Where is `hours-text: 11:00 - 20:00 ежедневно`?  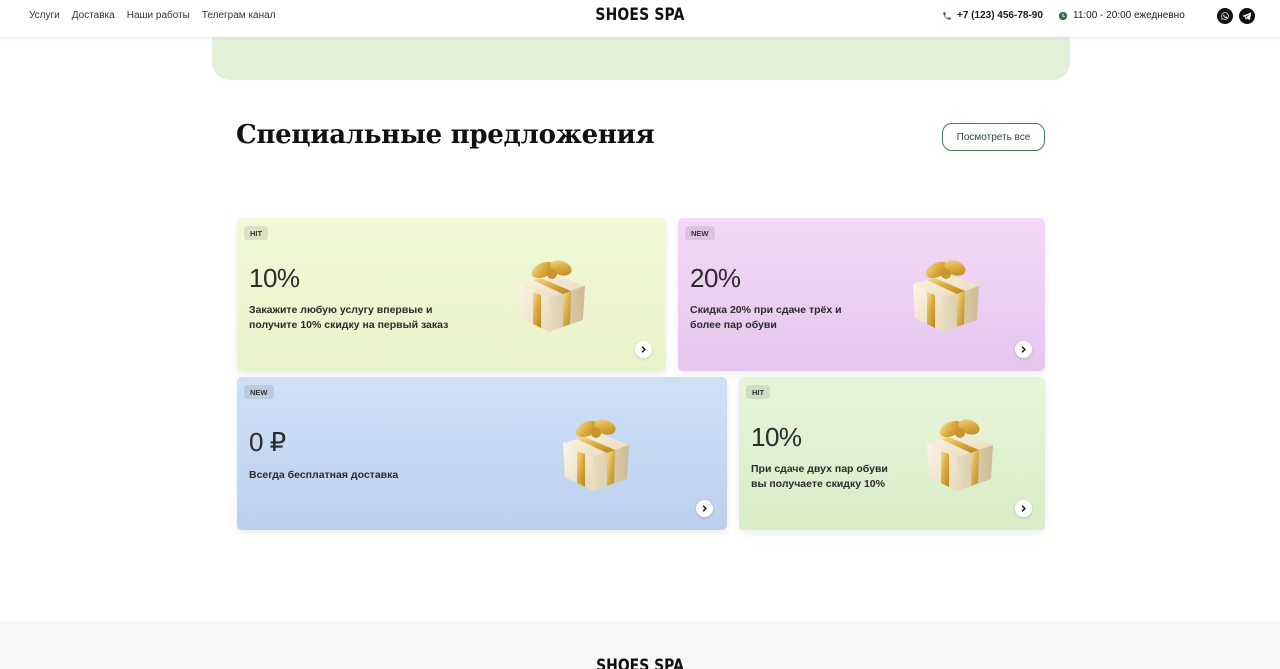 hours-text: 11:00 - 20:00 ежедневно is located at coordinates (1129, 15).